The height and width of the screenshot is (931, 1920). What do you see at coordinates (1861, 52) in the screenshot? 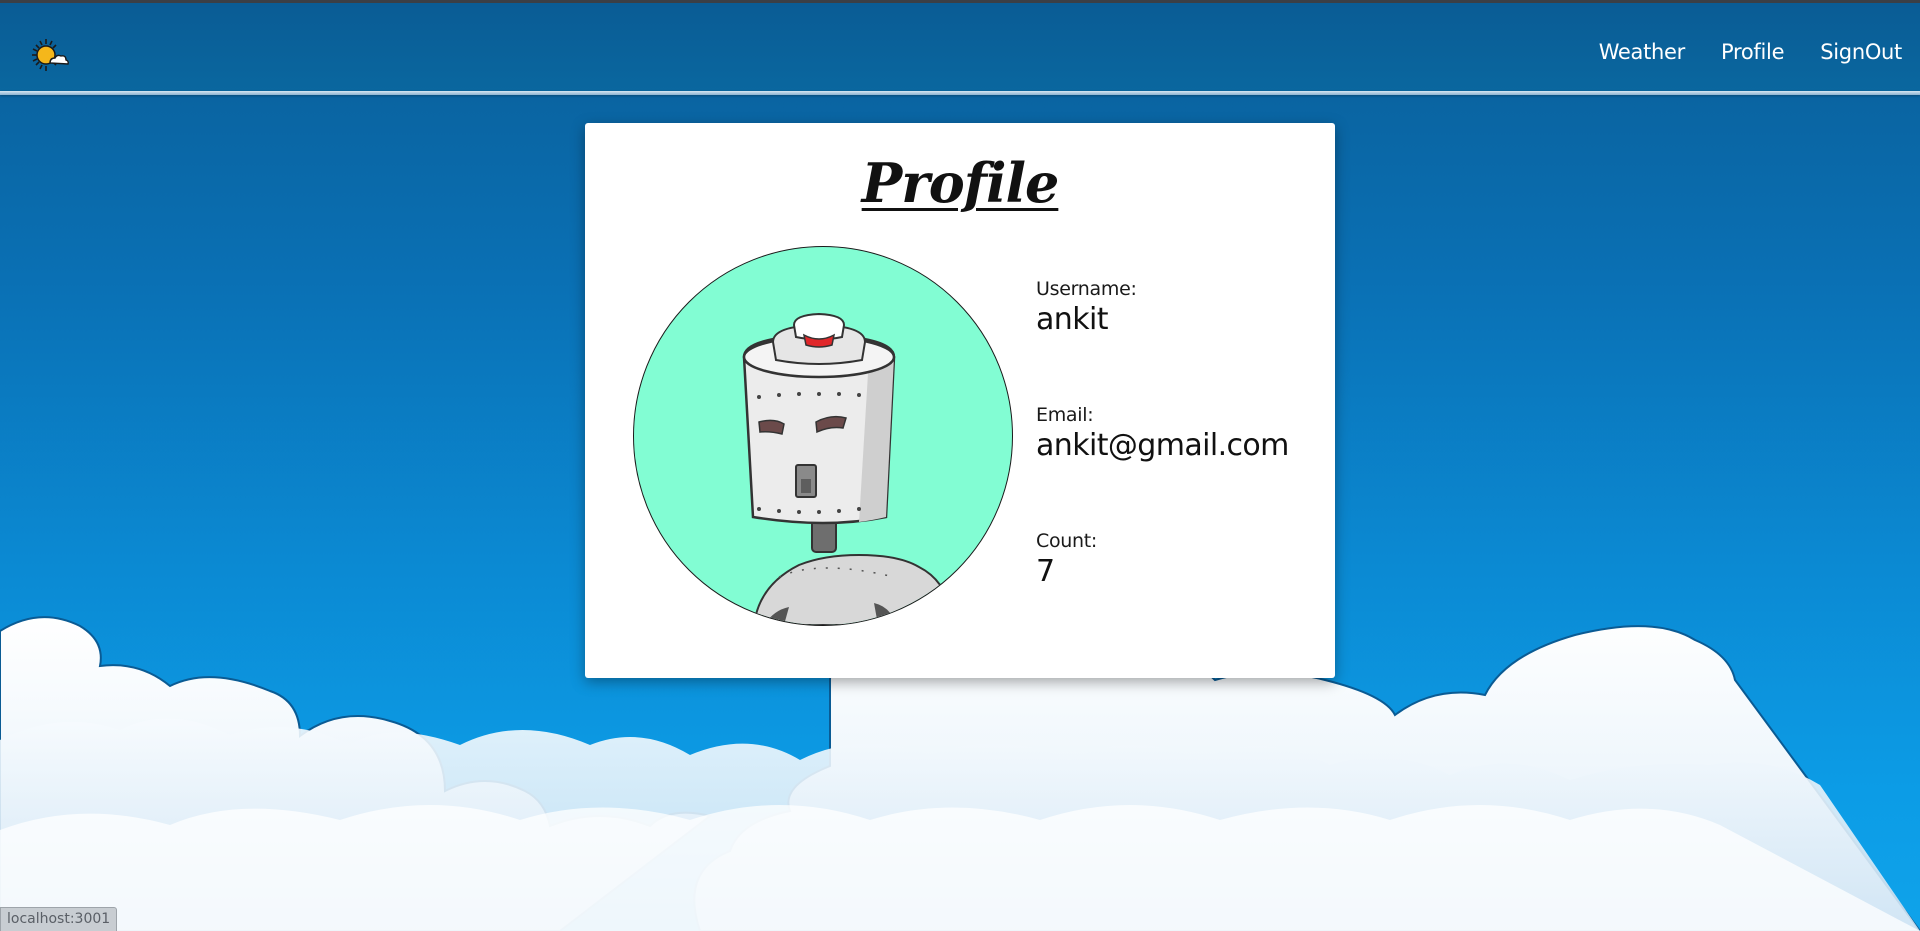
I see `nav-link-signout: SignOut` at bounding box center [1861, 52].